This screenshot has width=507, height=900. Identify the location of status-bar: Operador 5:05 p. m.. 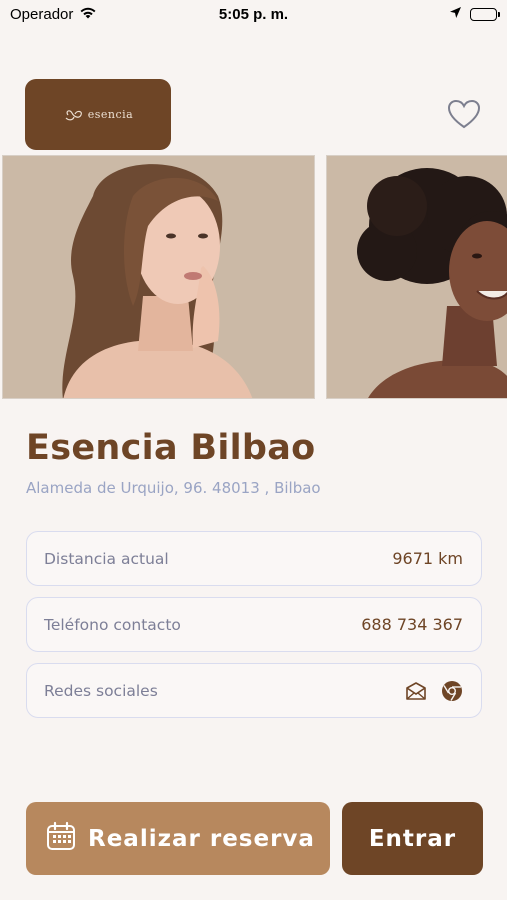
(253, 15).